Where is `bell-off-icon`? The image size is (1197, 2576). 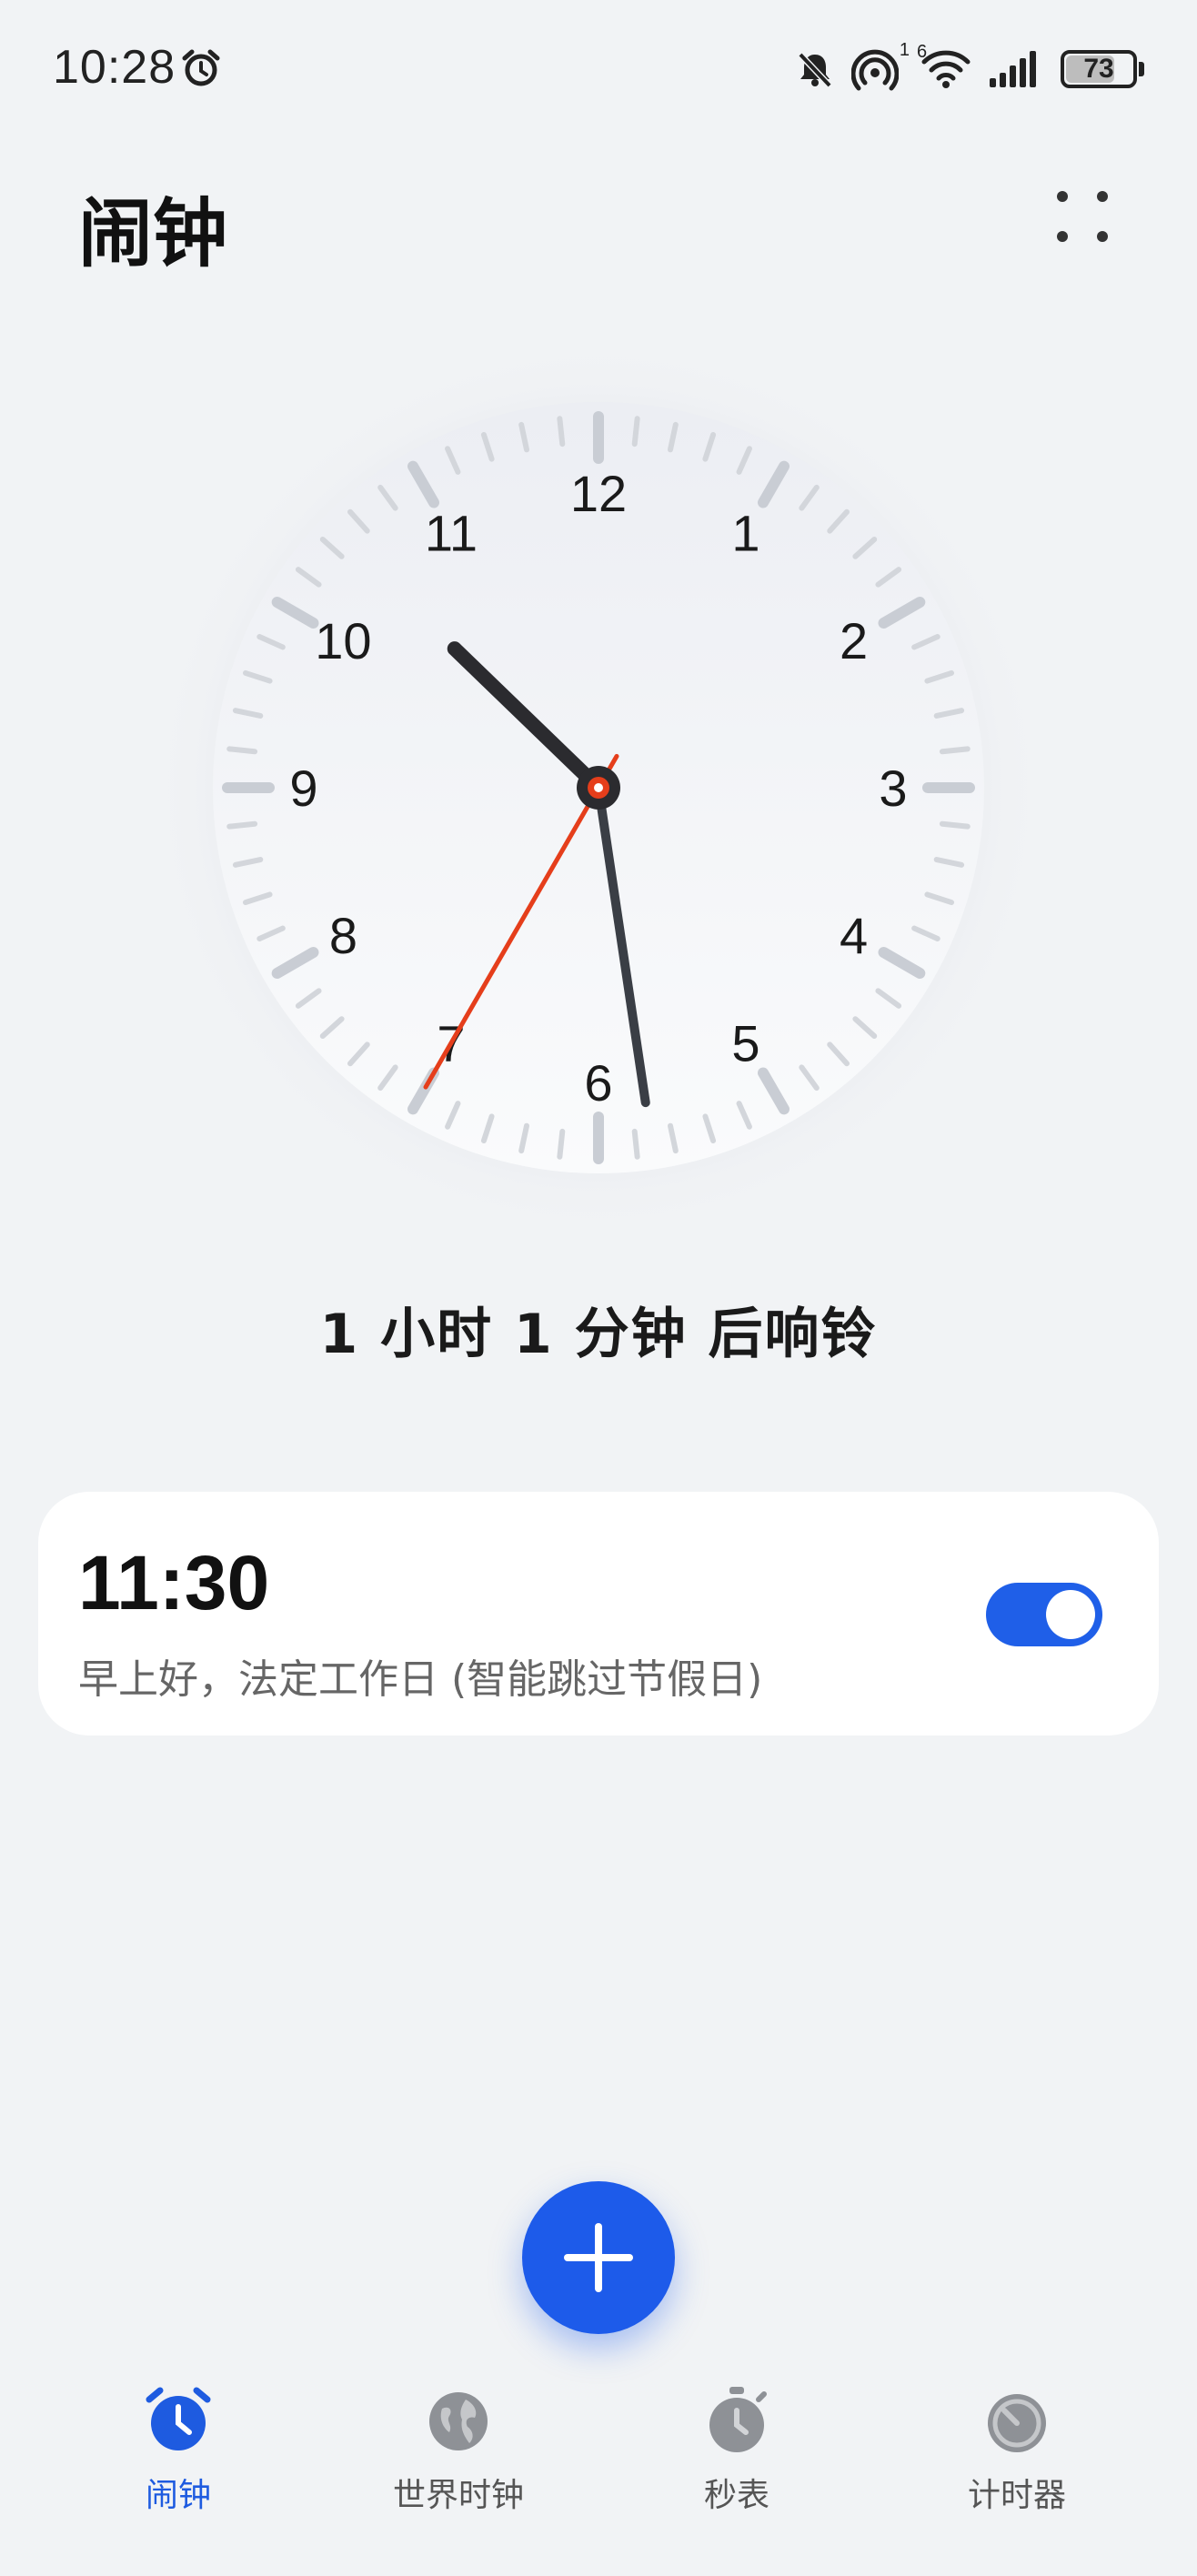 bell-off-icon is located at coordinates (815, 70).